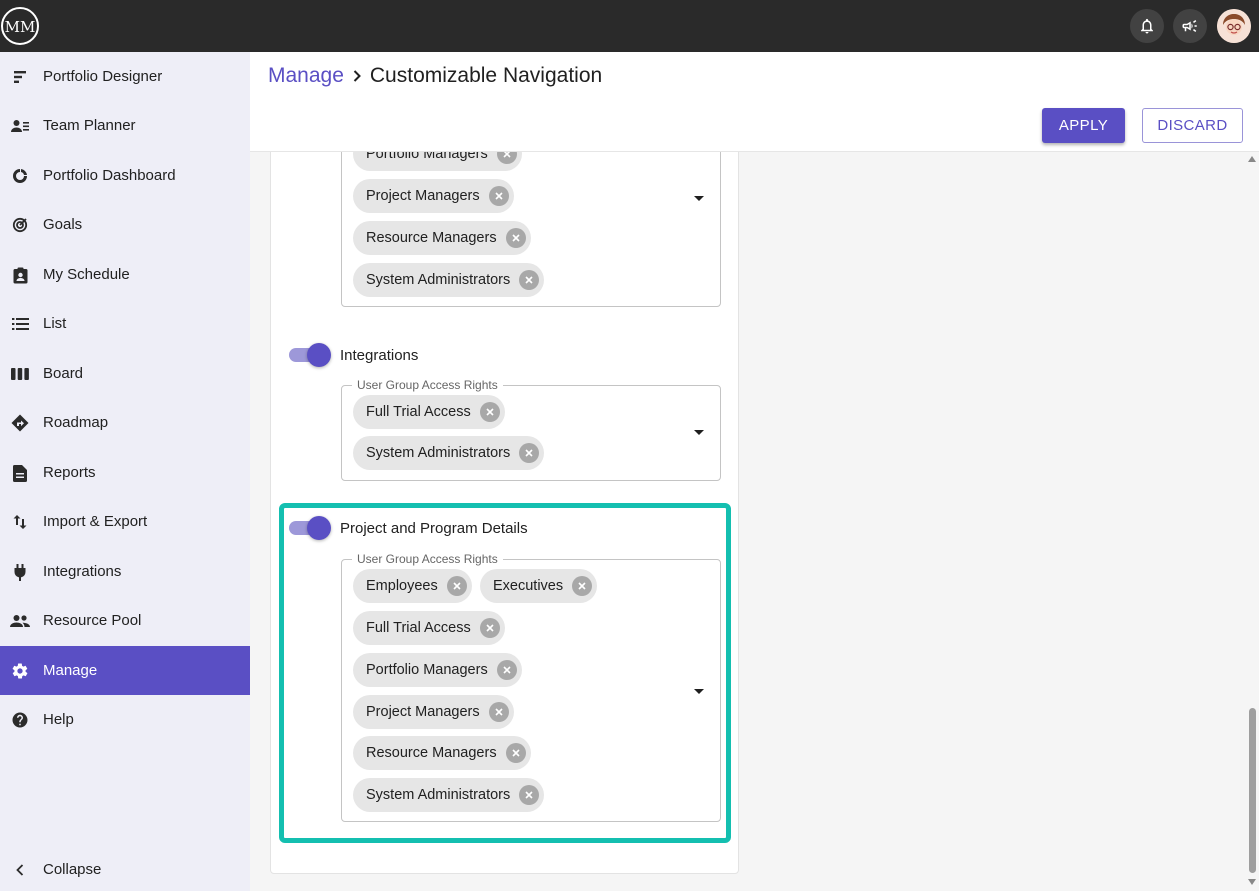  Describe the element at coordinates (20, 720) in the screenshot. I see `help-icon` at that location.